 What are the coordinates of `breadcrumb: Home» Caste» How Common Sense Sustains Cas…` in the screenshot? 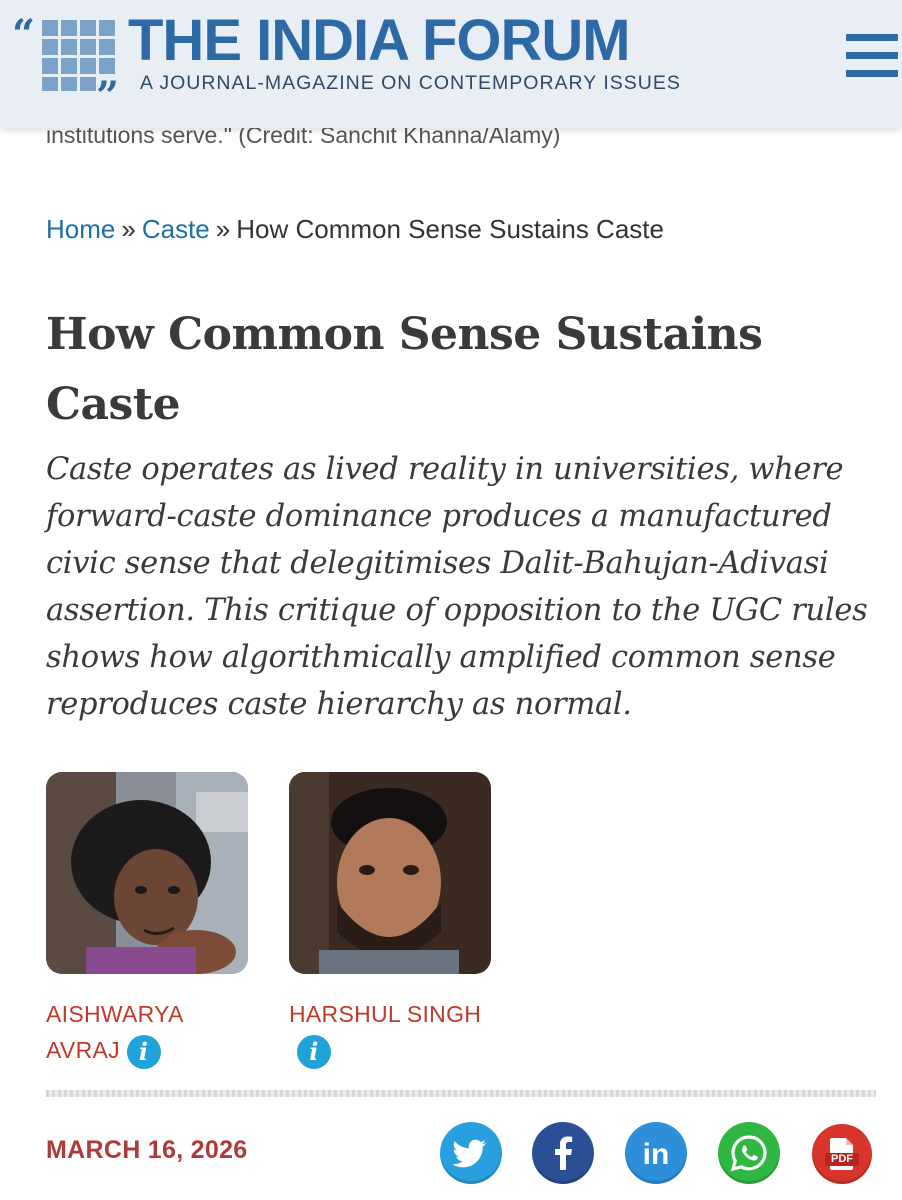 It's located at (355, 229).